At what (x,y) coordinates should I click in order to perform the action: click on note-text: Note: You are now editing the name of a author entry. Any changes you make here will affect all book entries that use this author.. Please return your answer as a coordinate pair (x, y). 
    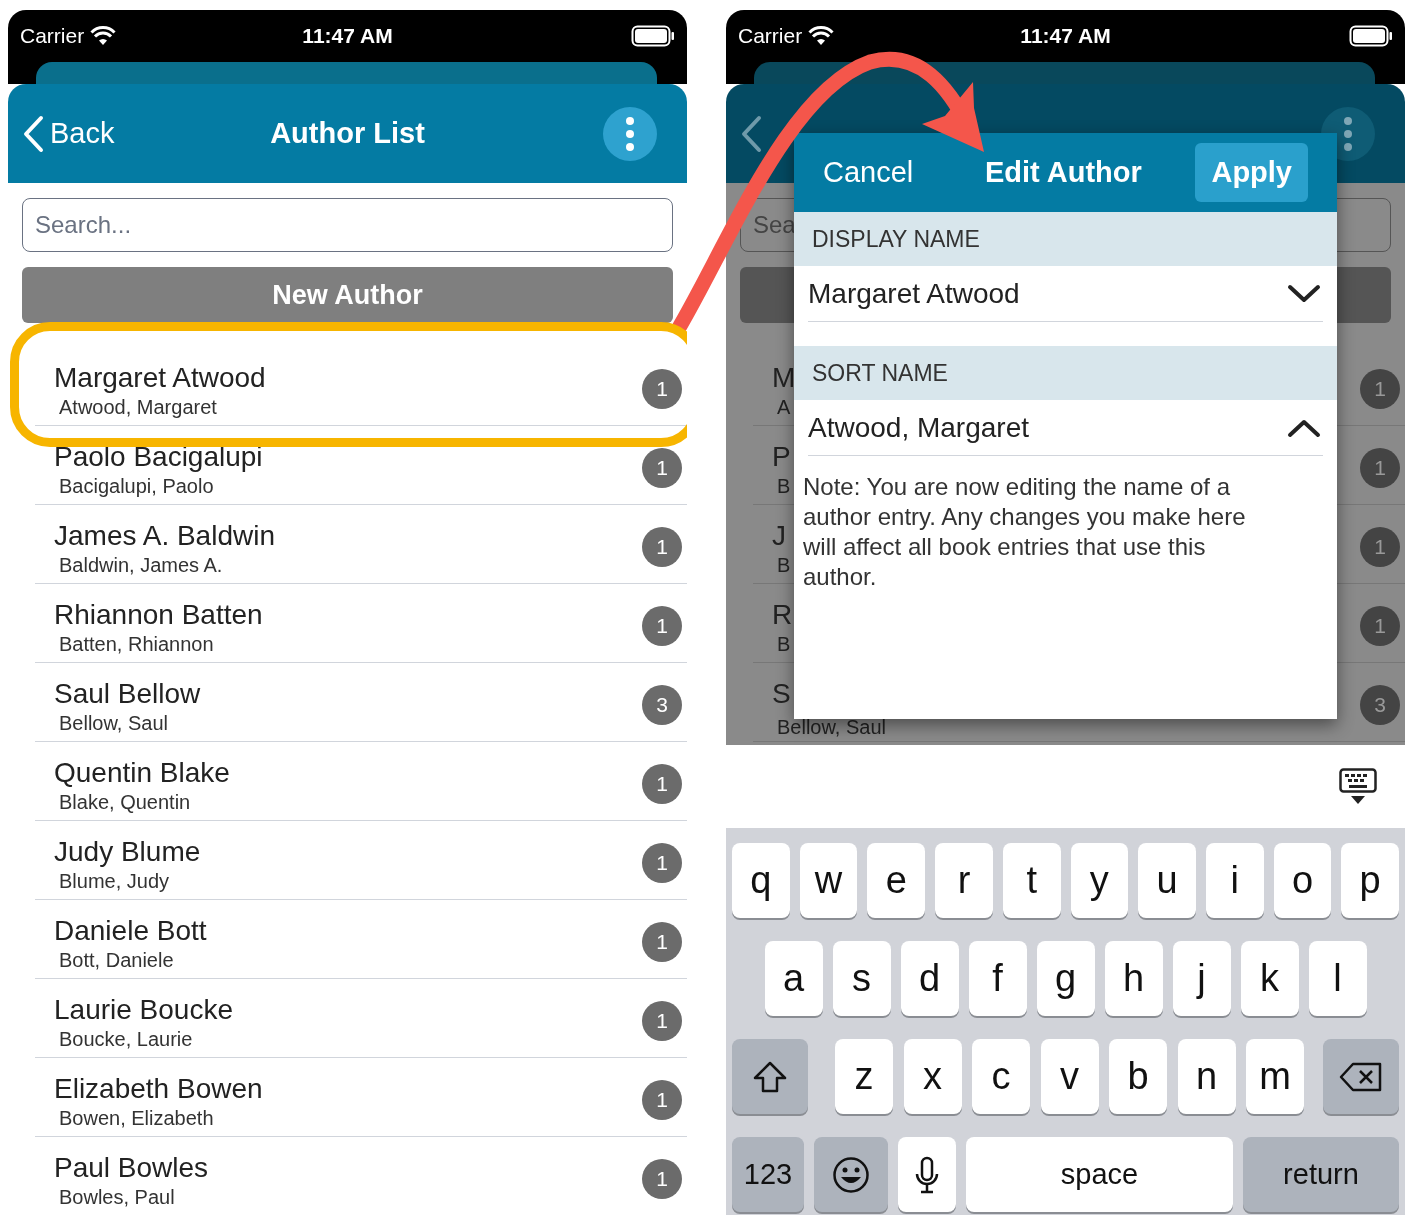
    Looking at the image, I should click on (1024, 532).